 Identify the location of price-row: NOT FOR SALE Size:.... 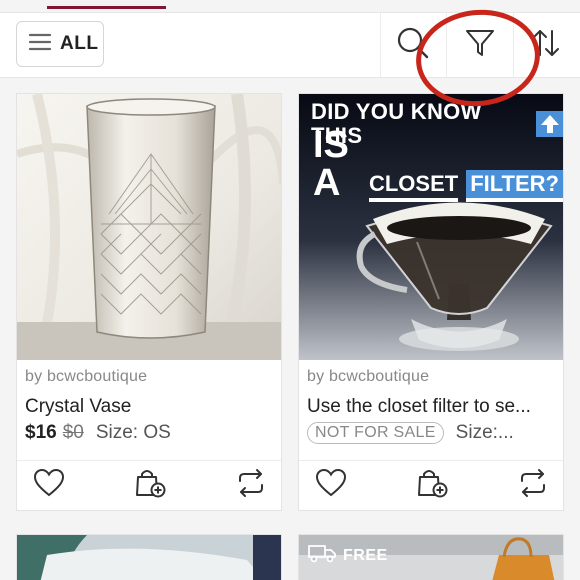
(410, 433).